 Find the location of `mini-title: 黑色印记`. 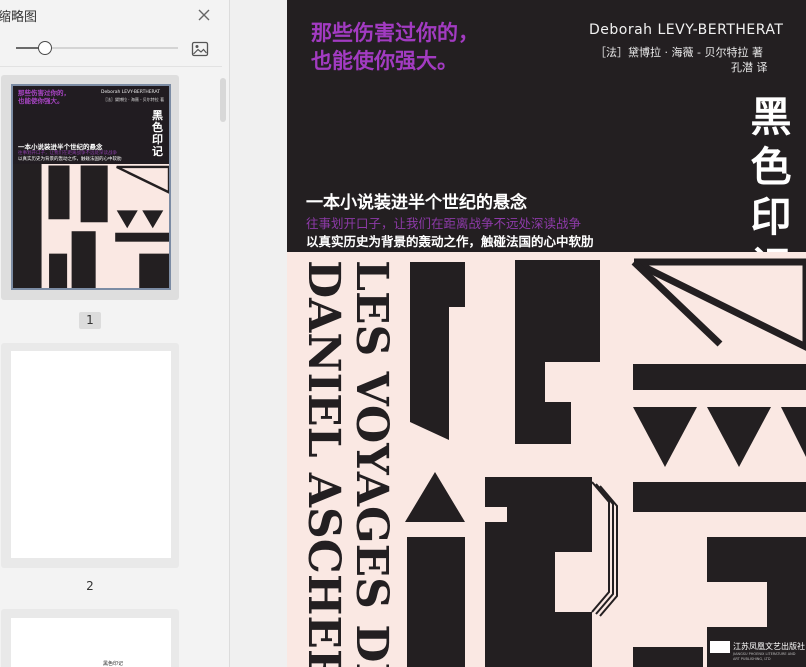

mini-title: 黑色印记 is located at coordinates (157, 133).